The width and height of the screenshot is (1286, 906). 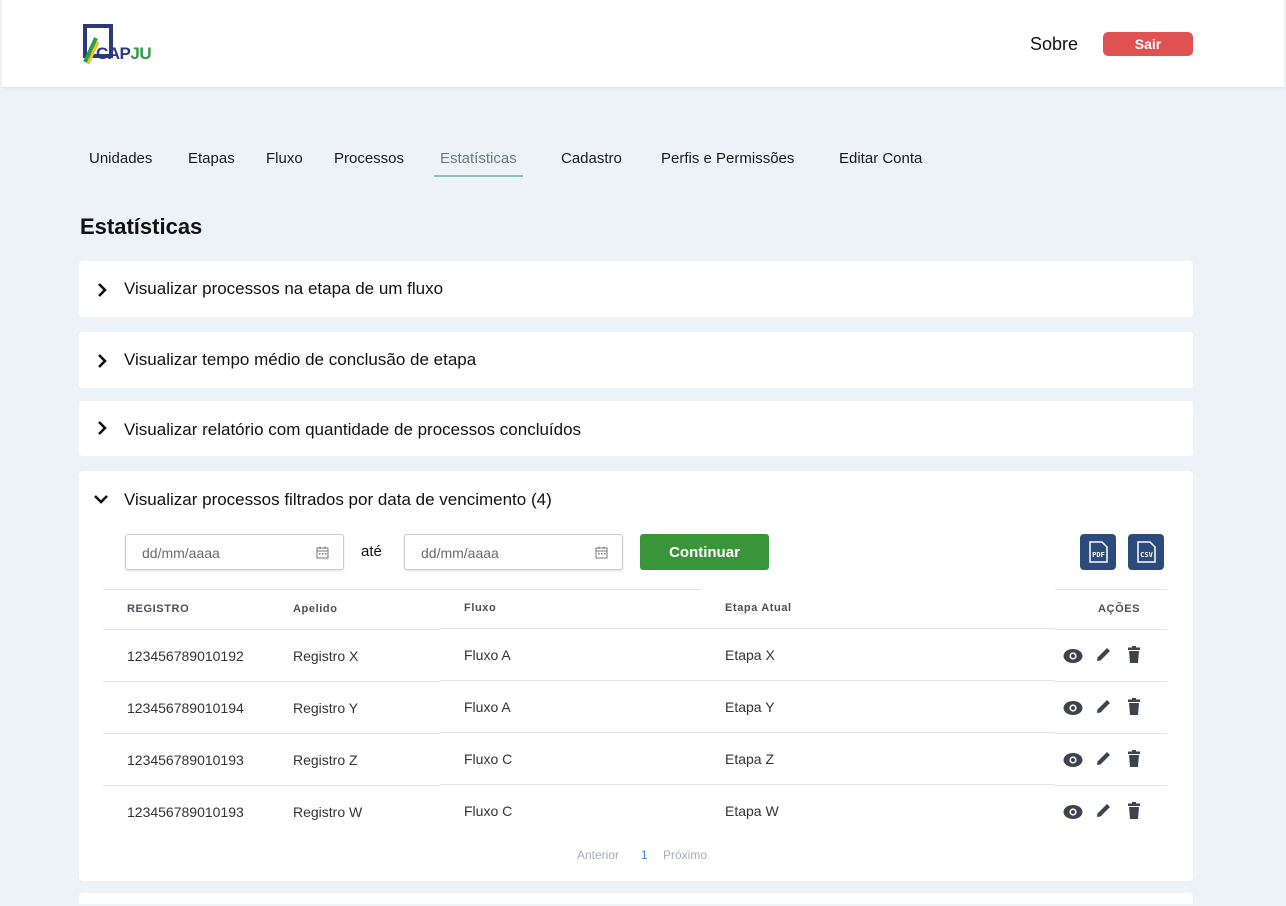 I want to click on column-header-acoes: AÇÕES, so click(x=1119, y=609).